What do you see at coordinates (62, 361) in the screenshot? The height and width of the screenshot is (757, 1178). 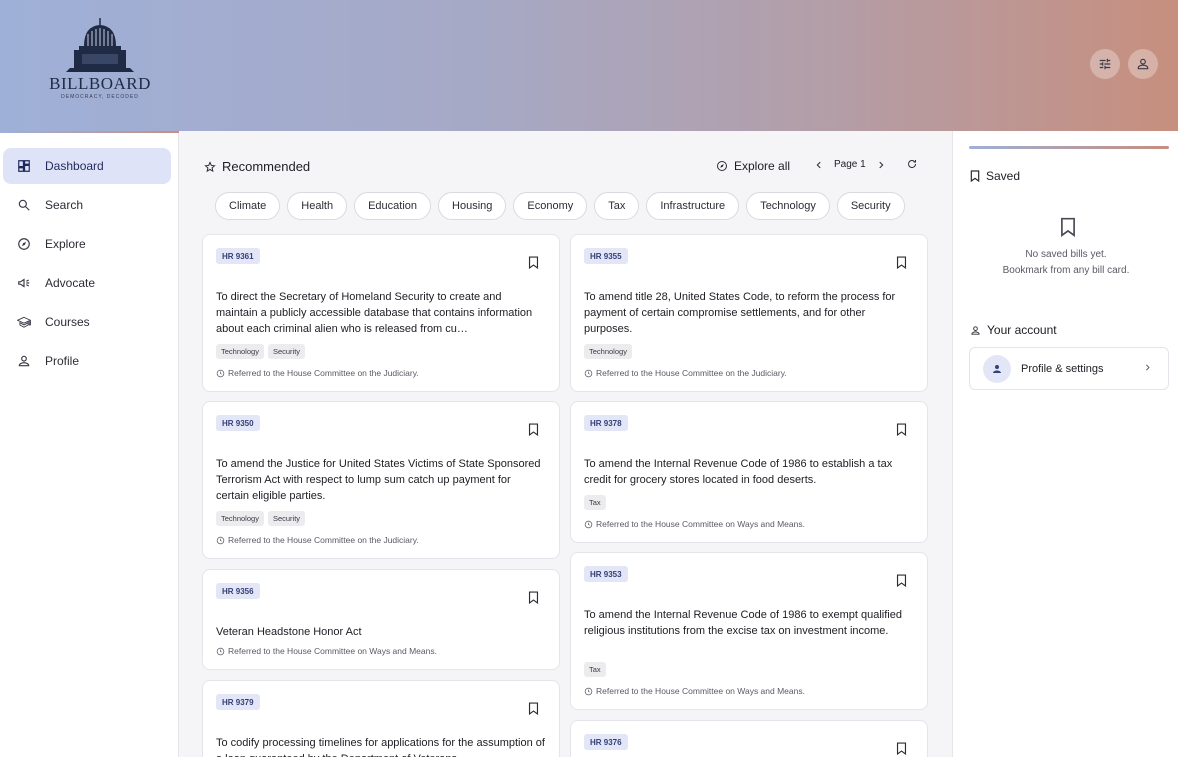 I see `sidebar-item-label: Profile` at bounding box center [62, 361].